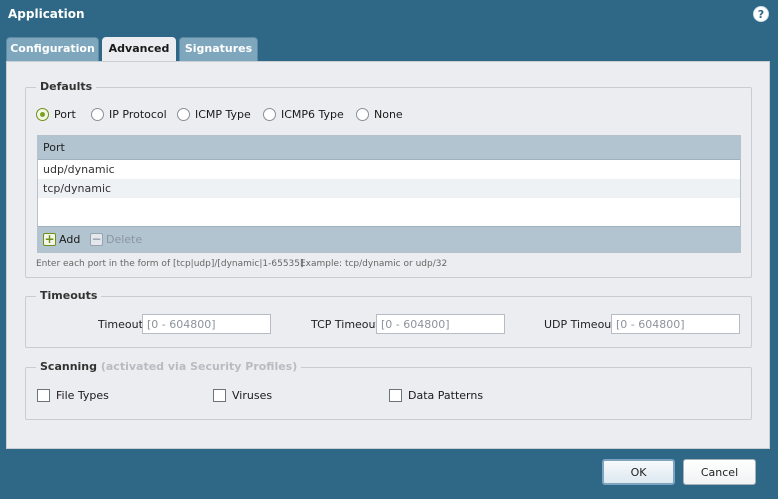 Image resolution: width=778 pixels, height=499 pixels. Describe the element at coordinates (42, 114) in the screenshot. I see `radio-port-indicator` at that location.